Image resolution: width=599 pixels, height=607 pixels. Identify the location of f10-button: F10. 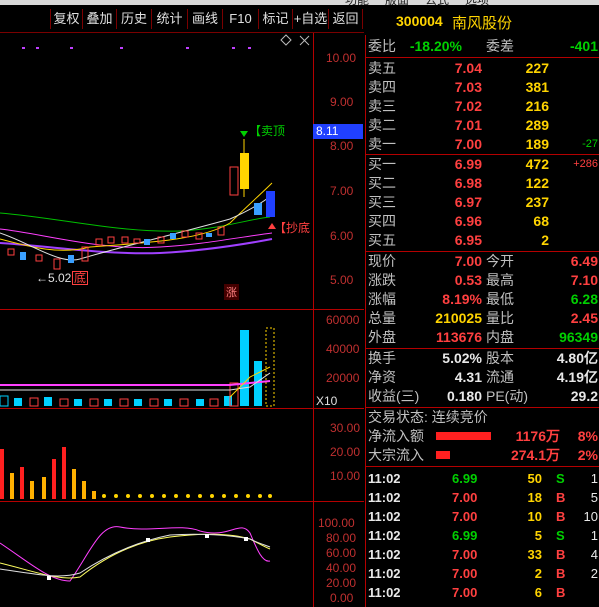
(241, 19).